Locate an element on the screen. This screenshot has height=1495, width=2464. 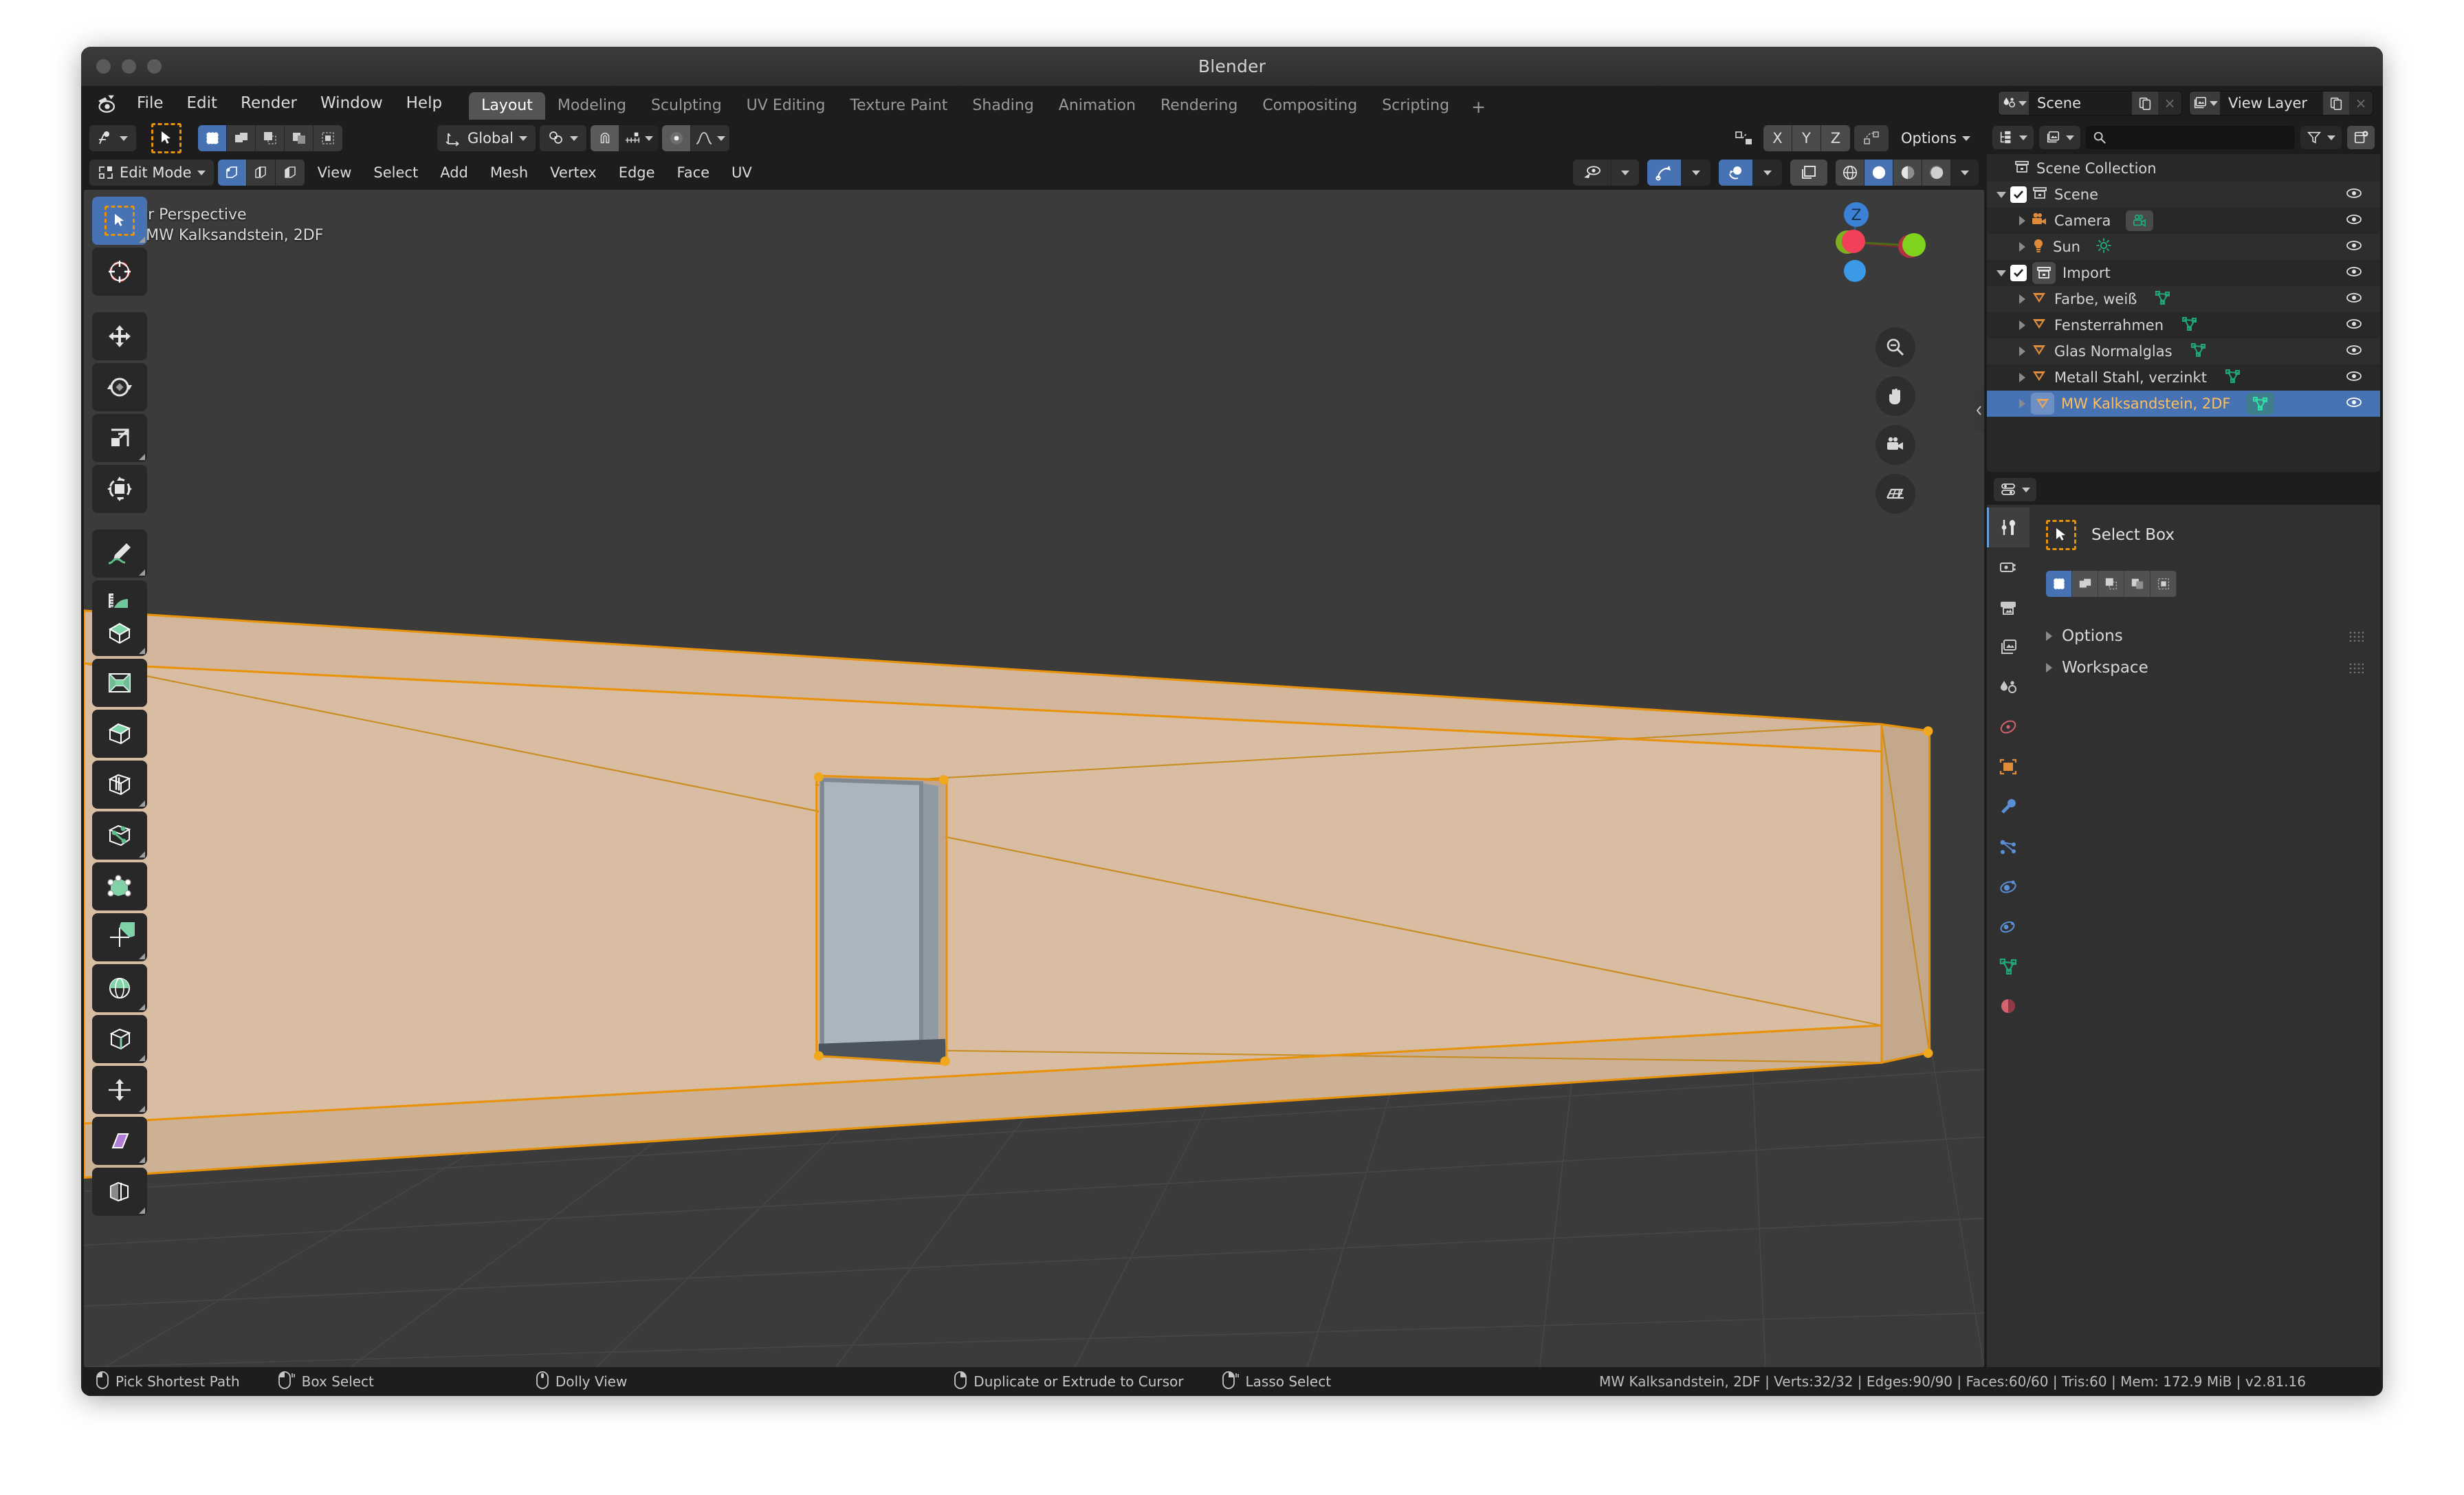
visibility-eye-icon is located at coordinates (1592, 173).